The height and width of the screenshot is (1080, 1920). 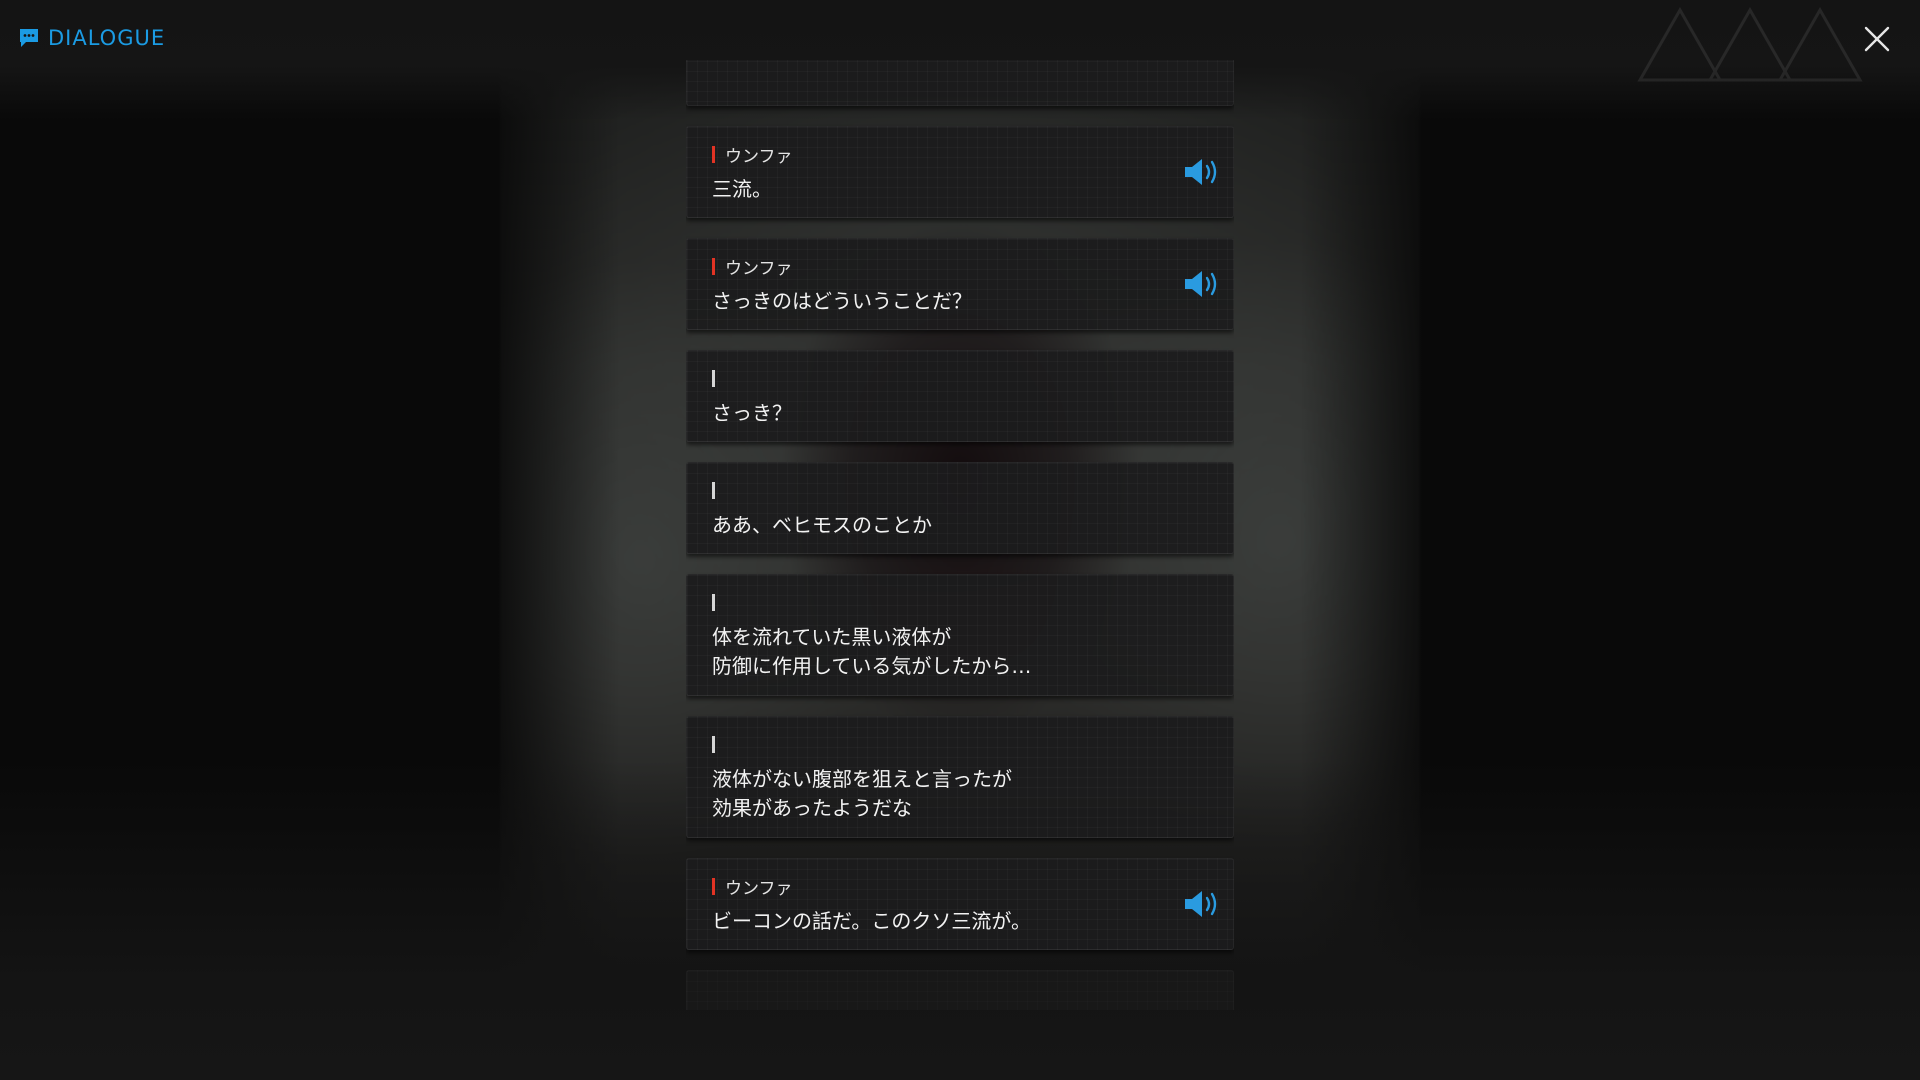 What do you see at coordinates (960, 904) in the screenshot?
I see `dialogue-entry: ウンファ ビーコンの話だ。このクソ三流が。` at bounding box center [960, 904].